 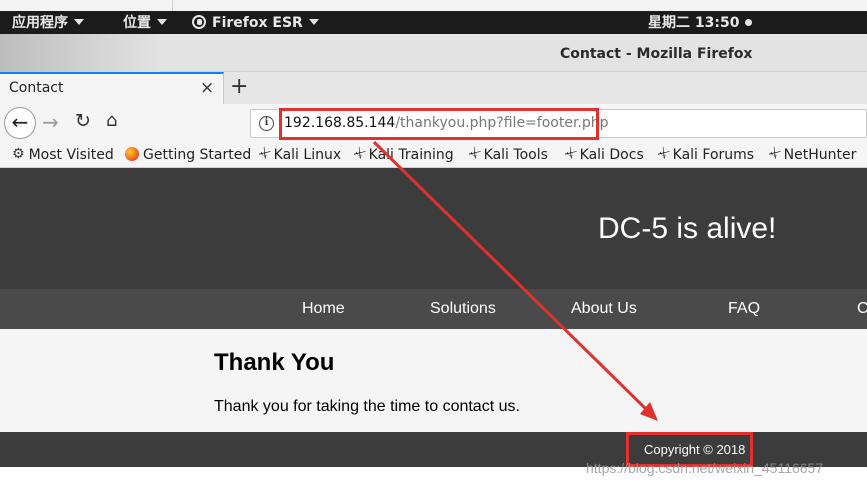 I want to click on bookmark-kali-linux: ⚔Kali Linux, so click(x=298, y=154).